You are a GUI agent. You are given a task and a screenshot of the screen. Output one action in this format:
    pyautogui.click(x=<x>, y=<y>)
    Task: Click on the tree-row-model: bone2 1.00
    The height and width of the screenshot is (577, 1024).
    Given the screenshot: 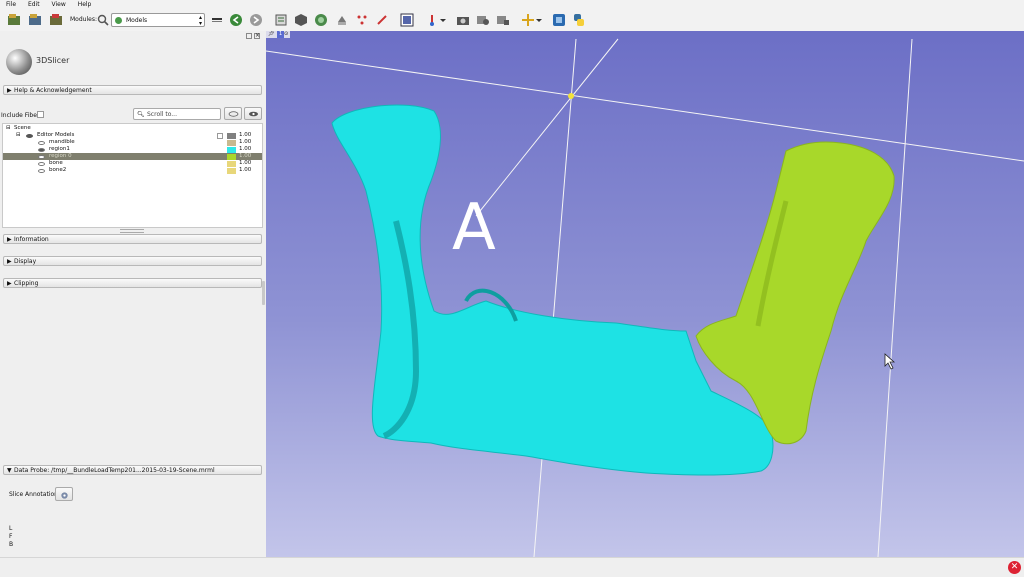 What is the action you would take?
    pyautogui.click(x=132, y=170)
    